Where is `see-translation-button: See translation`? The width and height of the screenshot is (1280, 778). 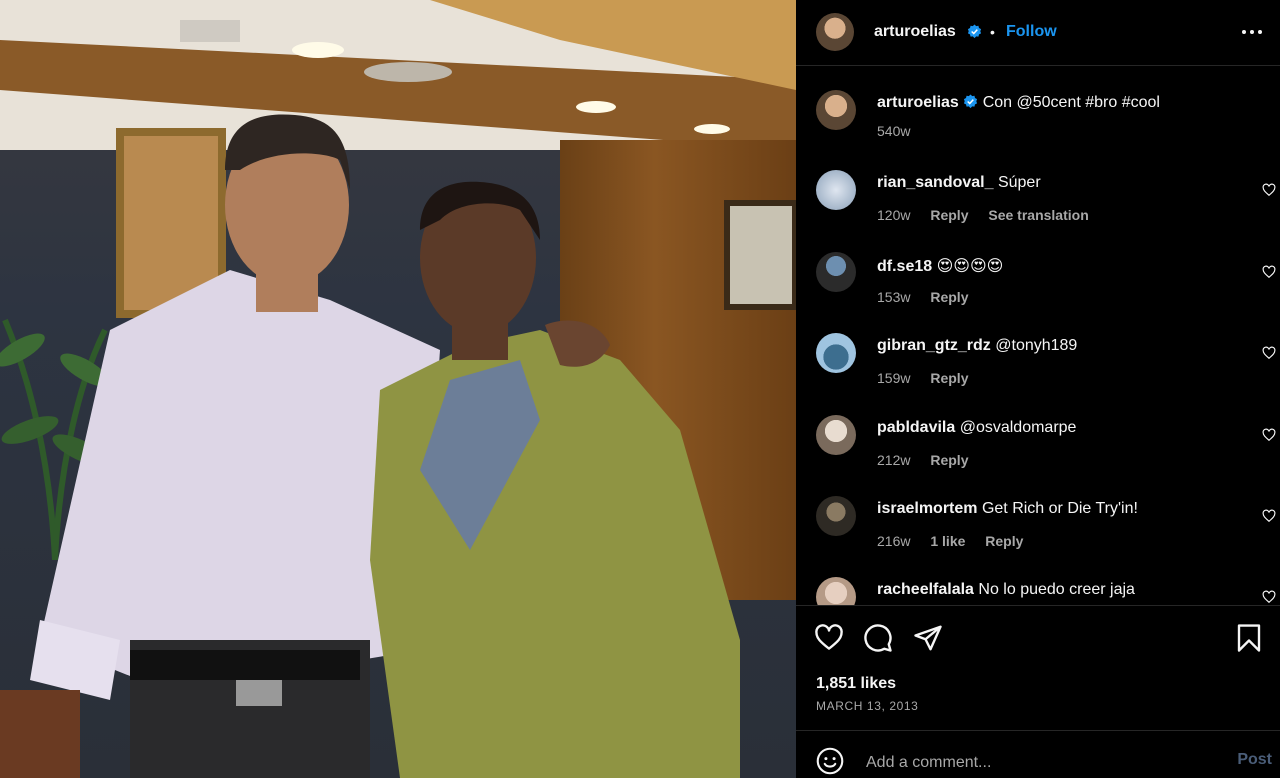
see-translation-button: See translation is located at coordinates (1038, 215).